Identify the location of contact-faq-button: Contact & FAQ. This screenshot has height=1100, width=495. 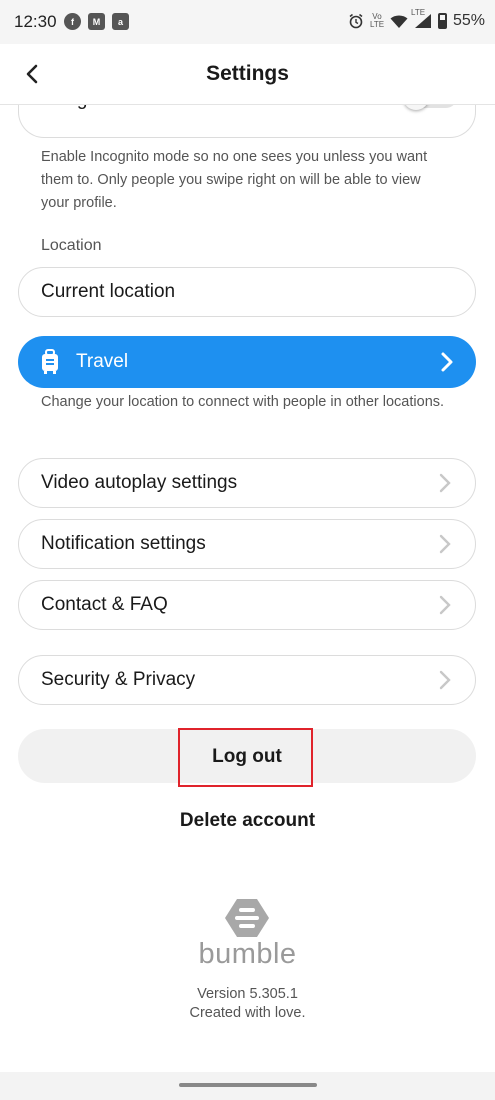
(247, 605).